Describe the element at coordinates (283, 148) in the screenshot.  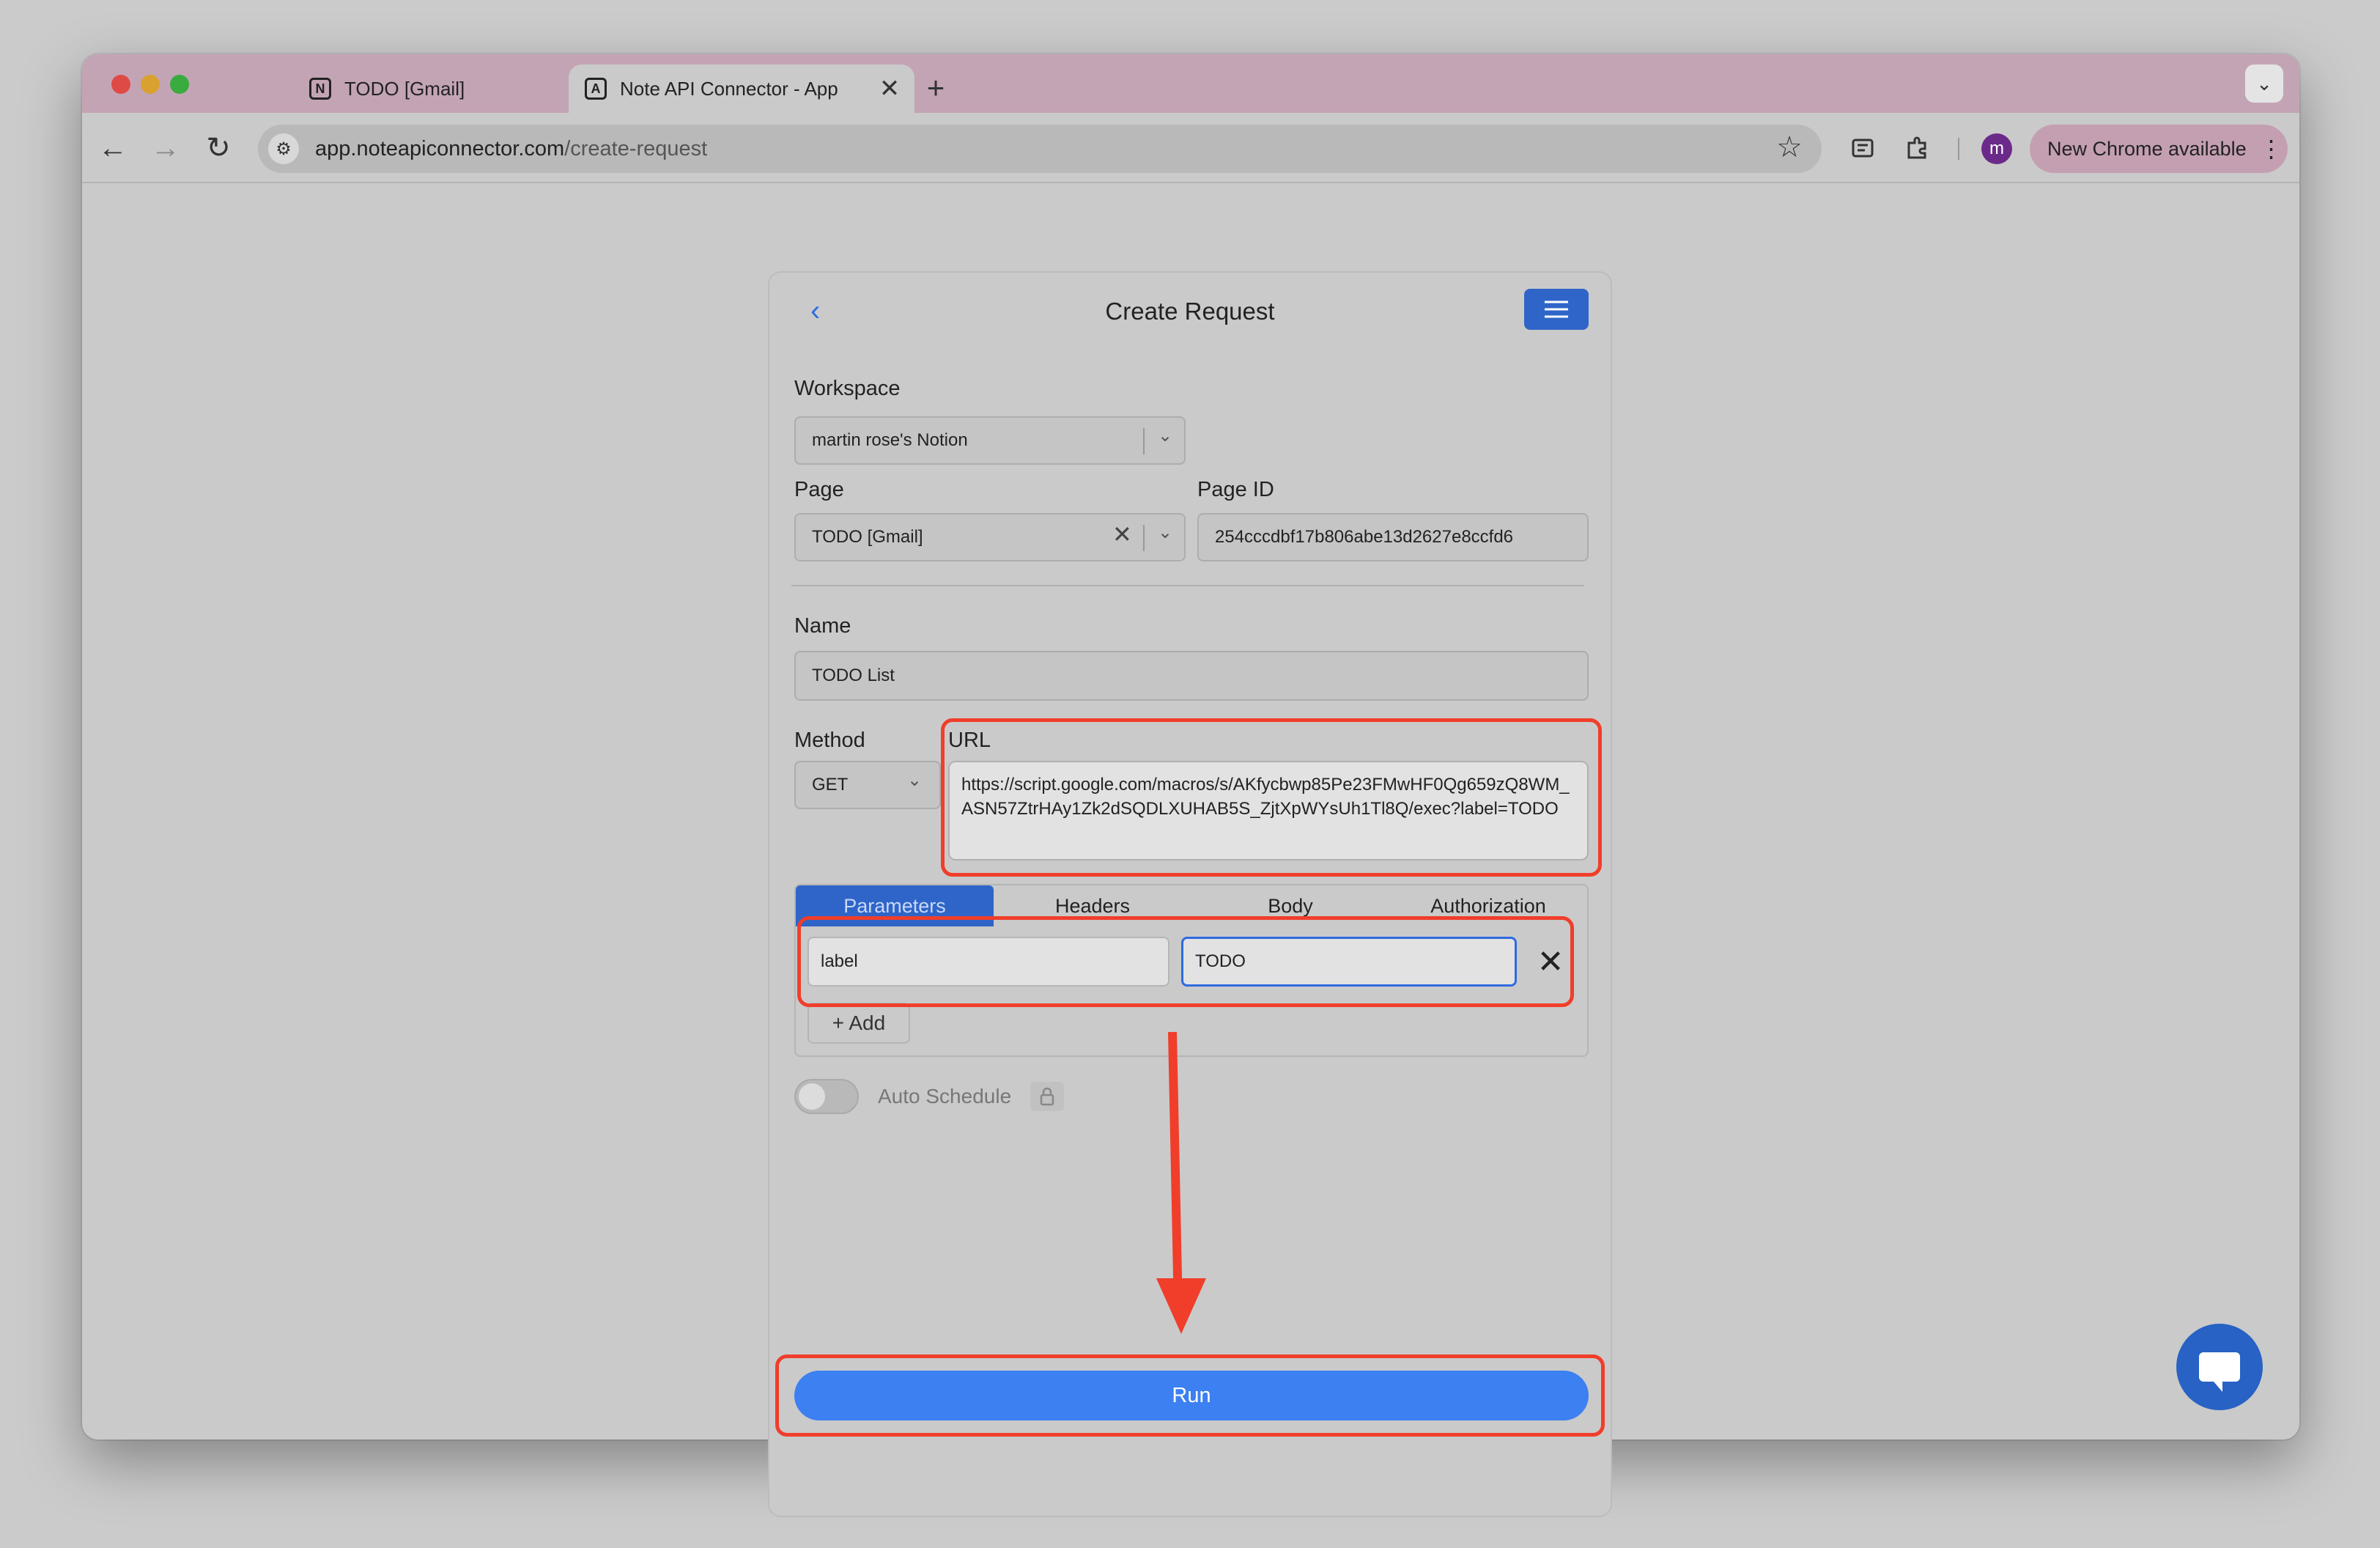
I see `site-info-icon: ⚙` at that location.